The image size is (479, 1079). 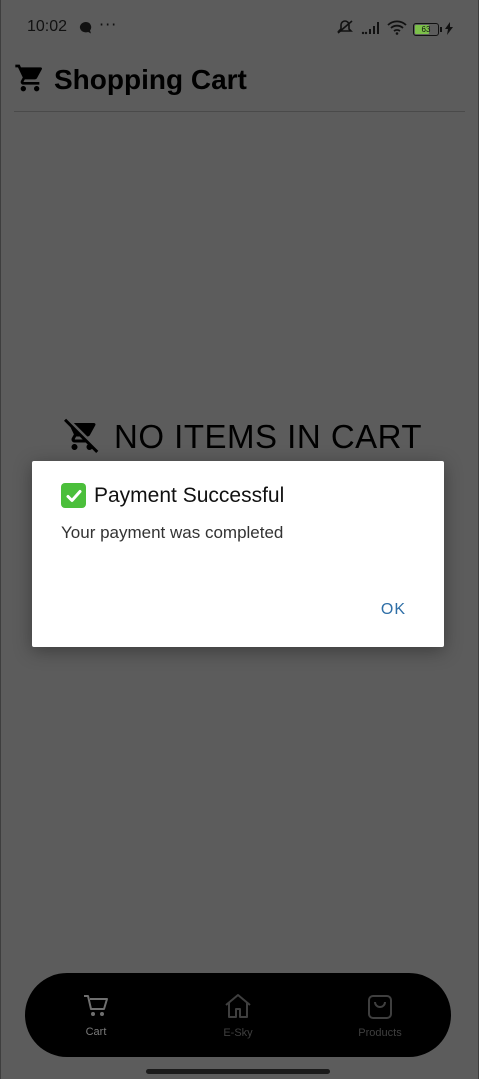 I want to click on more-notifications-icon: ···, so click(x=108, y=24).